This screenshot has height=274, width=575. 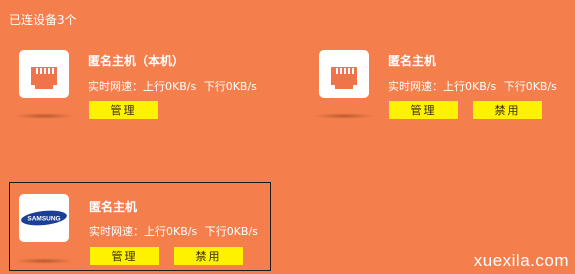 What do you see at coordinates (136, 61) in the screenshot?
I see `device-name: 匿名主机（本机）` at bounding box center [136, 61].